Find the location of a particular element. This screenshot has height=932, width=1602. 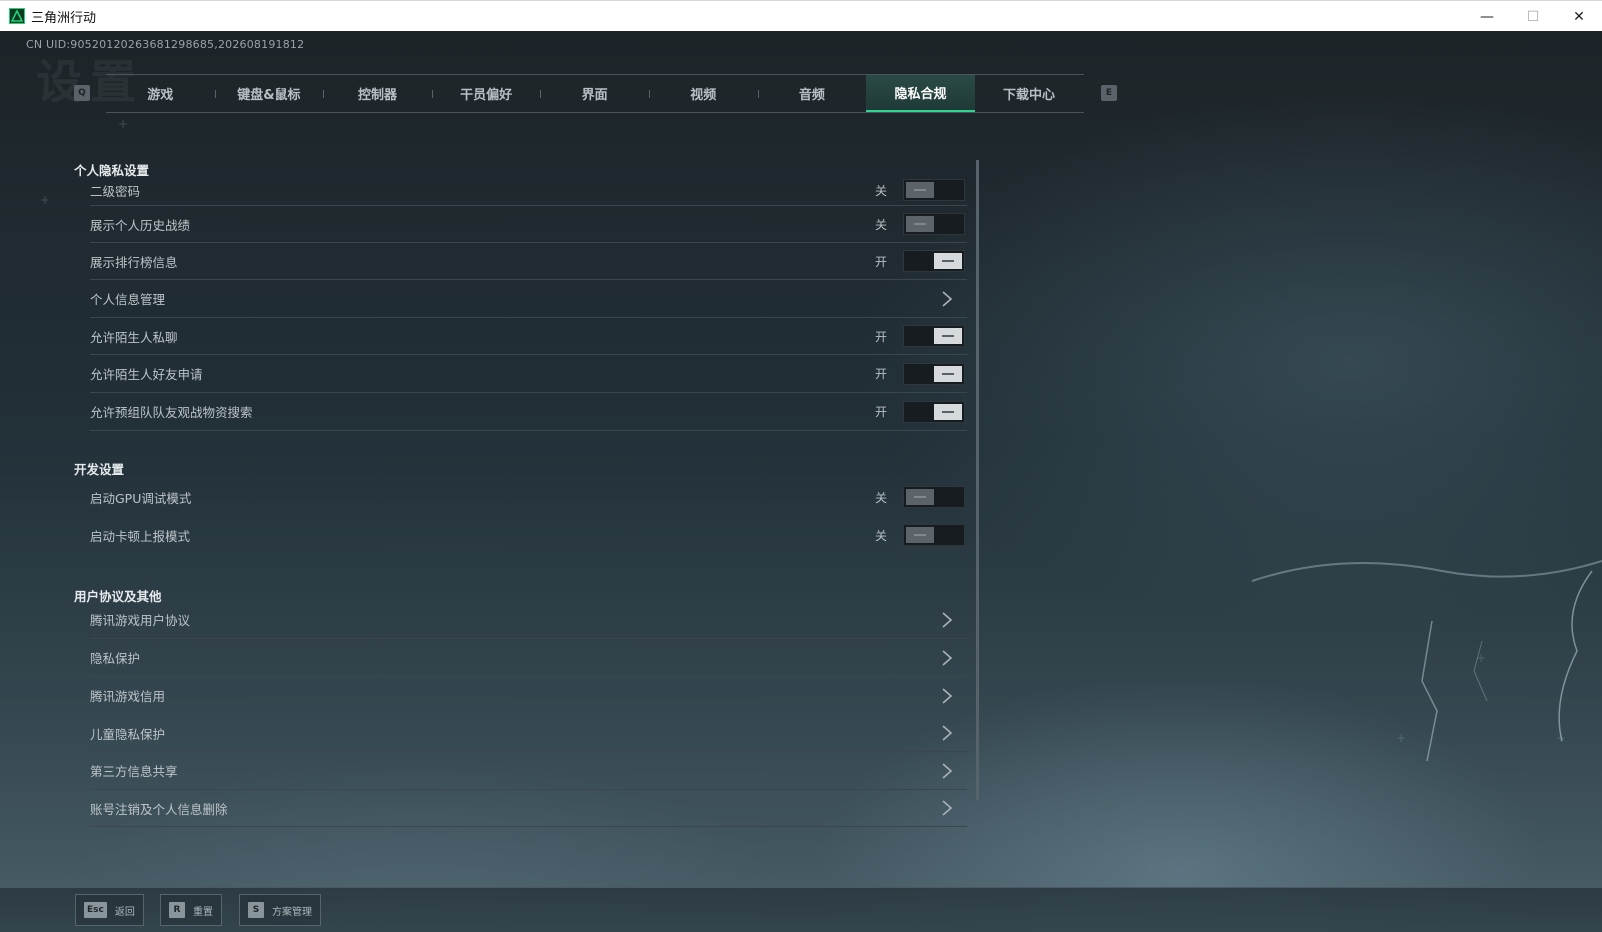

window-titlebar: 三角洲行动 — ☐ ✕ is located at coordinates (801, 15).